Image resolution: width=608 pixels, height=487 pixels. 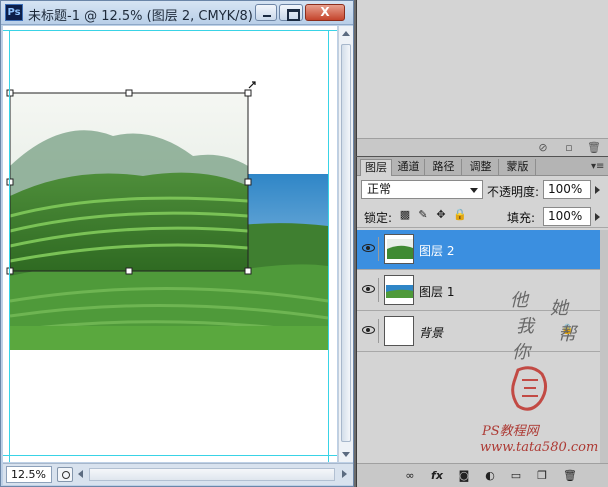 I want to click on minimize-icon, so click(x=266, y=12).